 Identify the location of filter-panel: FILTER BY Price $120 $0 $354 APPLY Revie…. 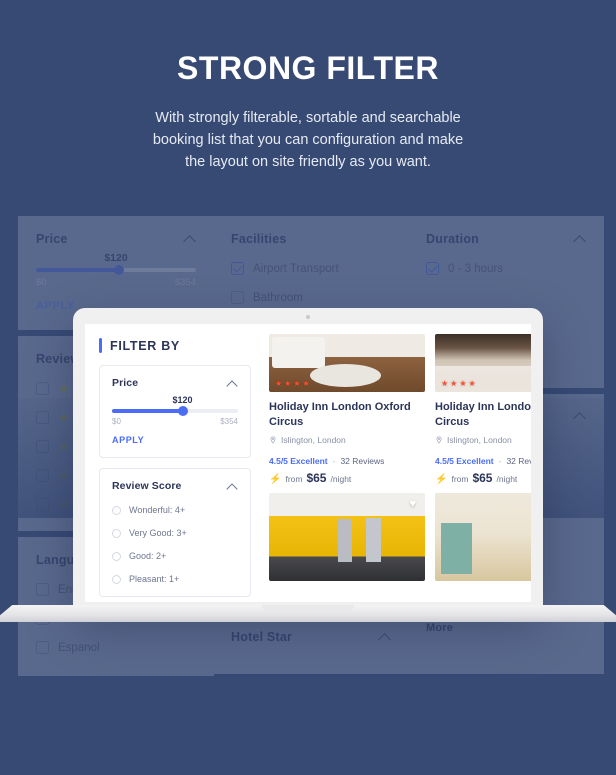
(174, 463).